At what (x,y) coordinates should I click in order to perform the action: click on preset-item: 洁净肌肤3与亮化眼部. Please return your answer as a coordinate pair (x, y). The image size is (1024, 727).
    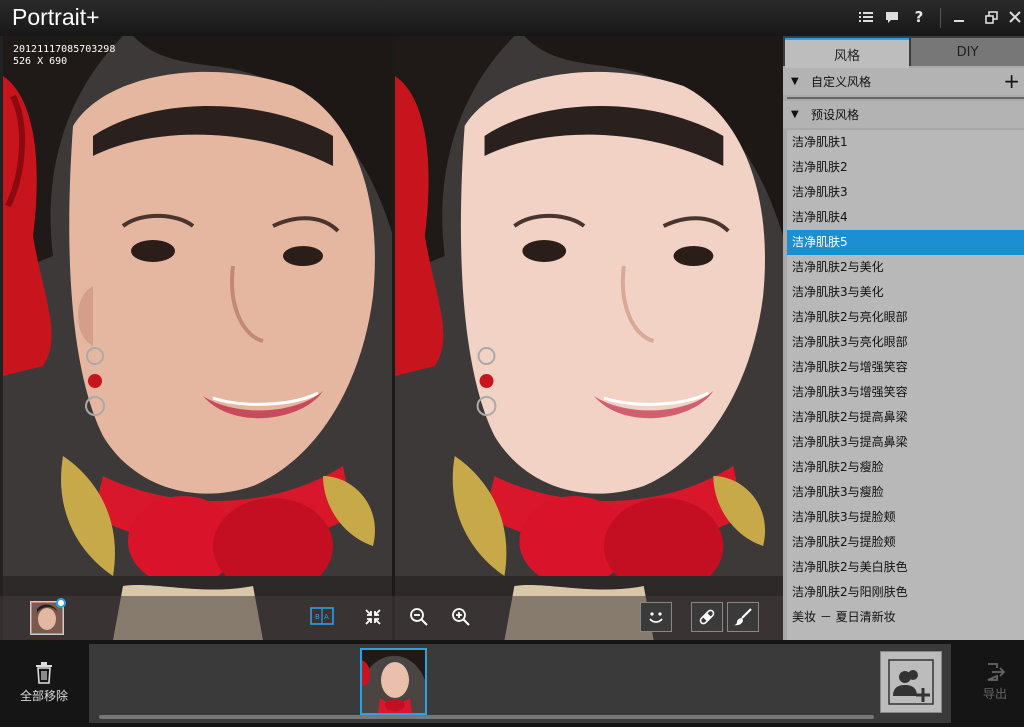
    Looking at the image, I should click on (905, 342).